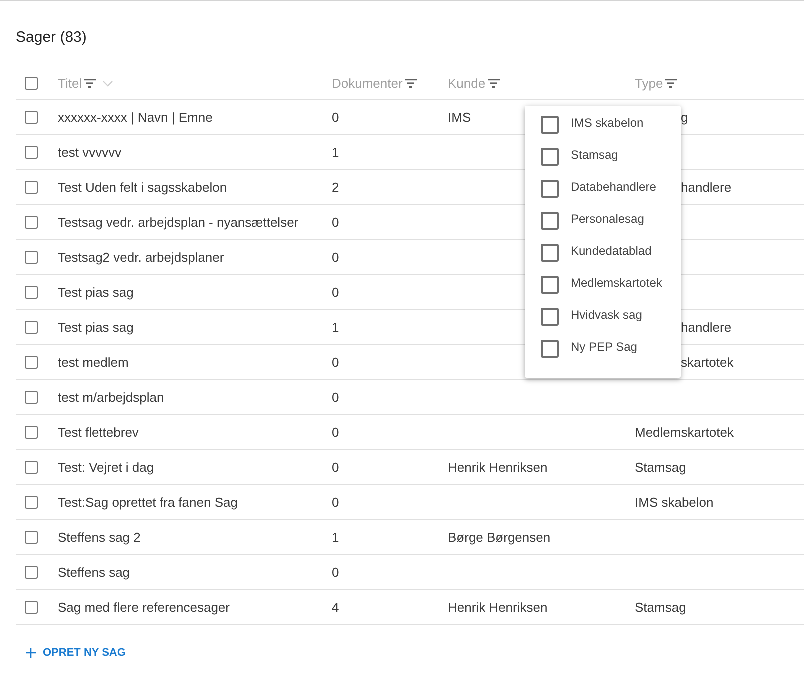 The width and height of the screenshot is (804, 673). Describe the element at coordinates (90, 152) in the screenshot. I see `table-cell: test vvvvvv` at that location.